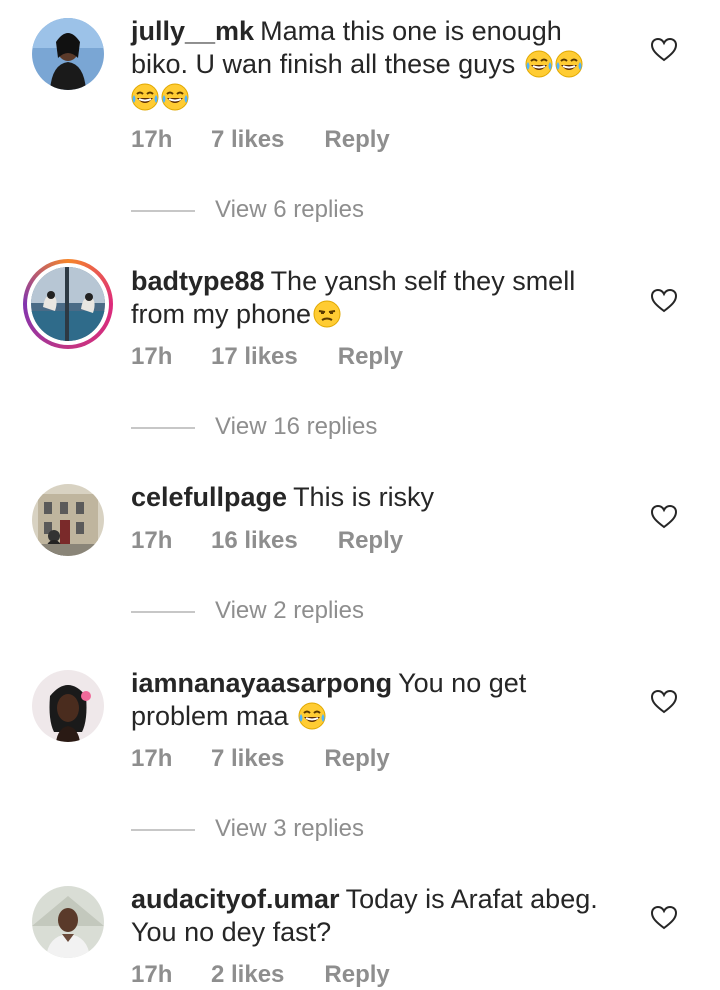  What do you see at coordinates (254, 541) in the screenshot?
I see `comment-likes: 16 likes` at bounding box center [254, 541].